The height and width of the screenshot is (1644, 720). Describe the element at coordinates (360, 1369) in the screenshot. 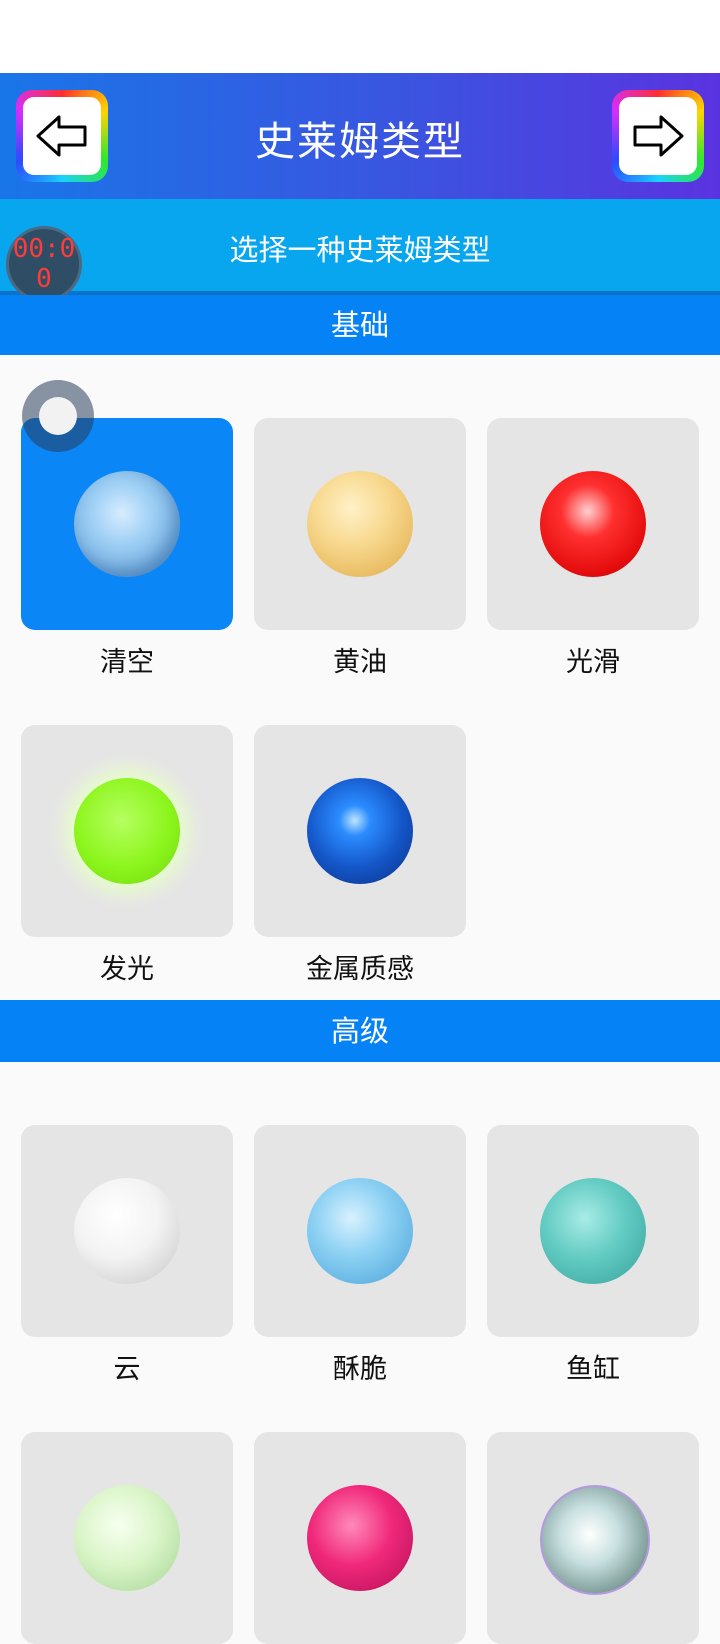

I see `slime-label-crunchy: 酥脆` at that location.